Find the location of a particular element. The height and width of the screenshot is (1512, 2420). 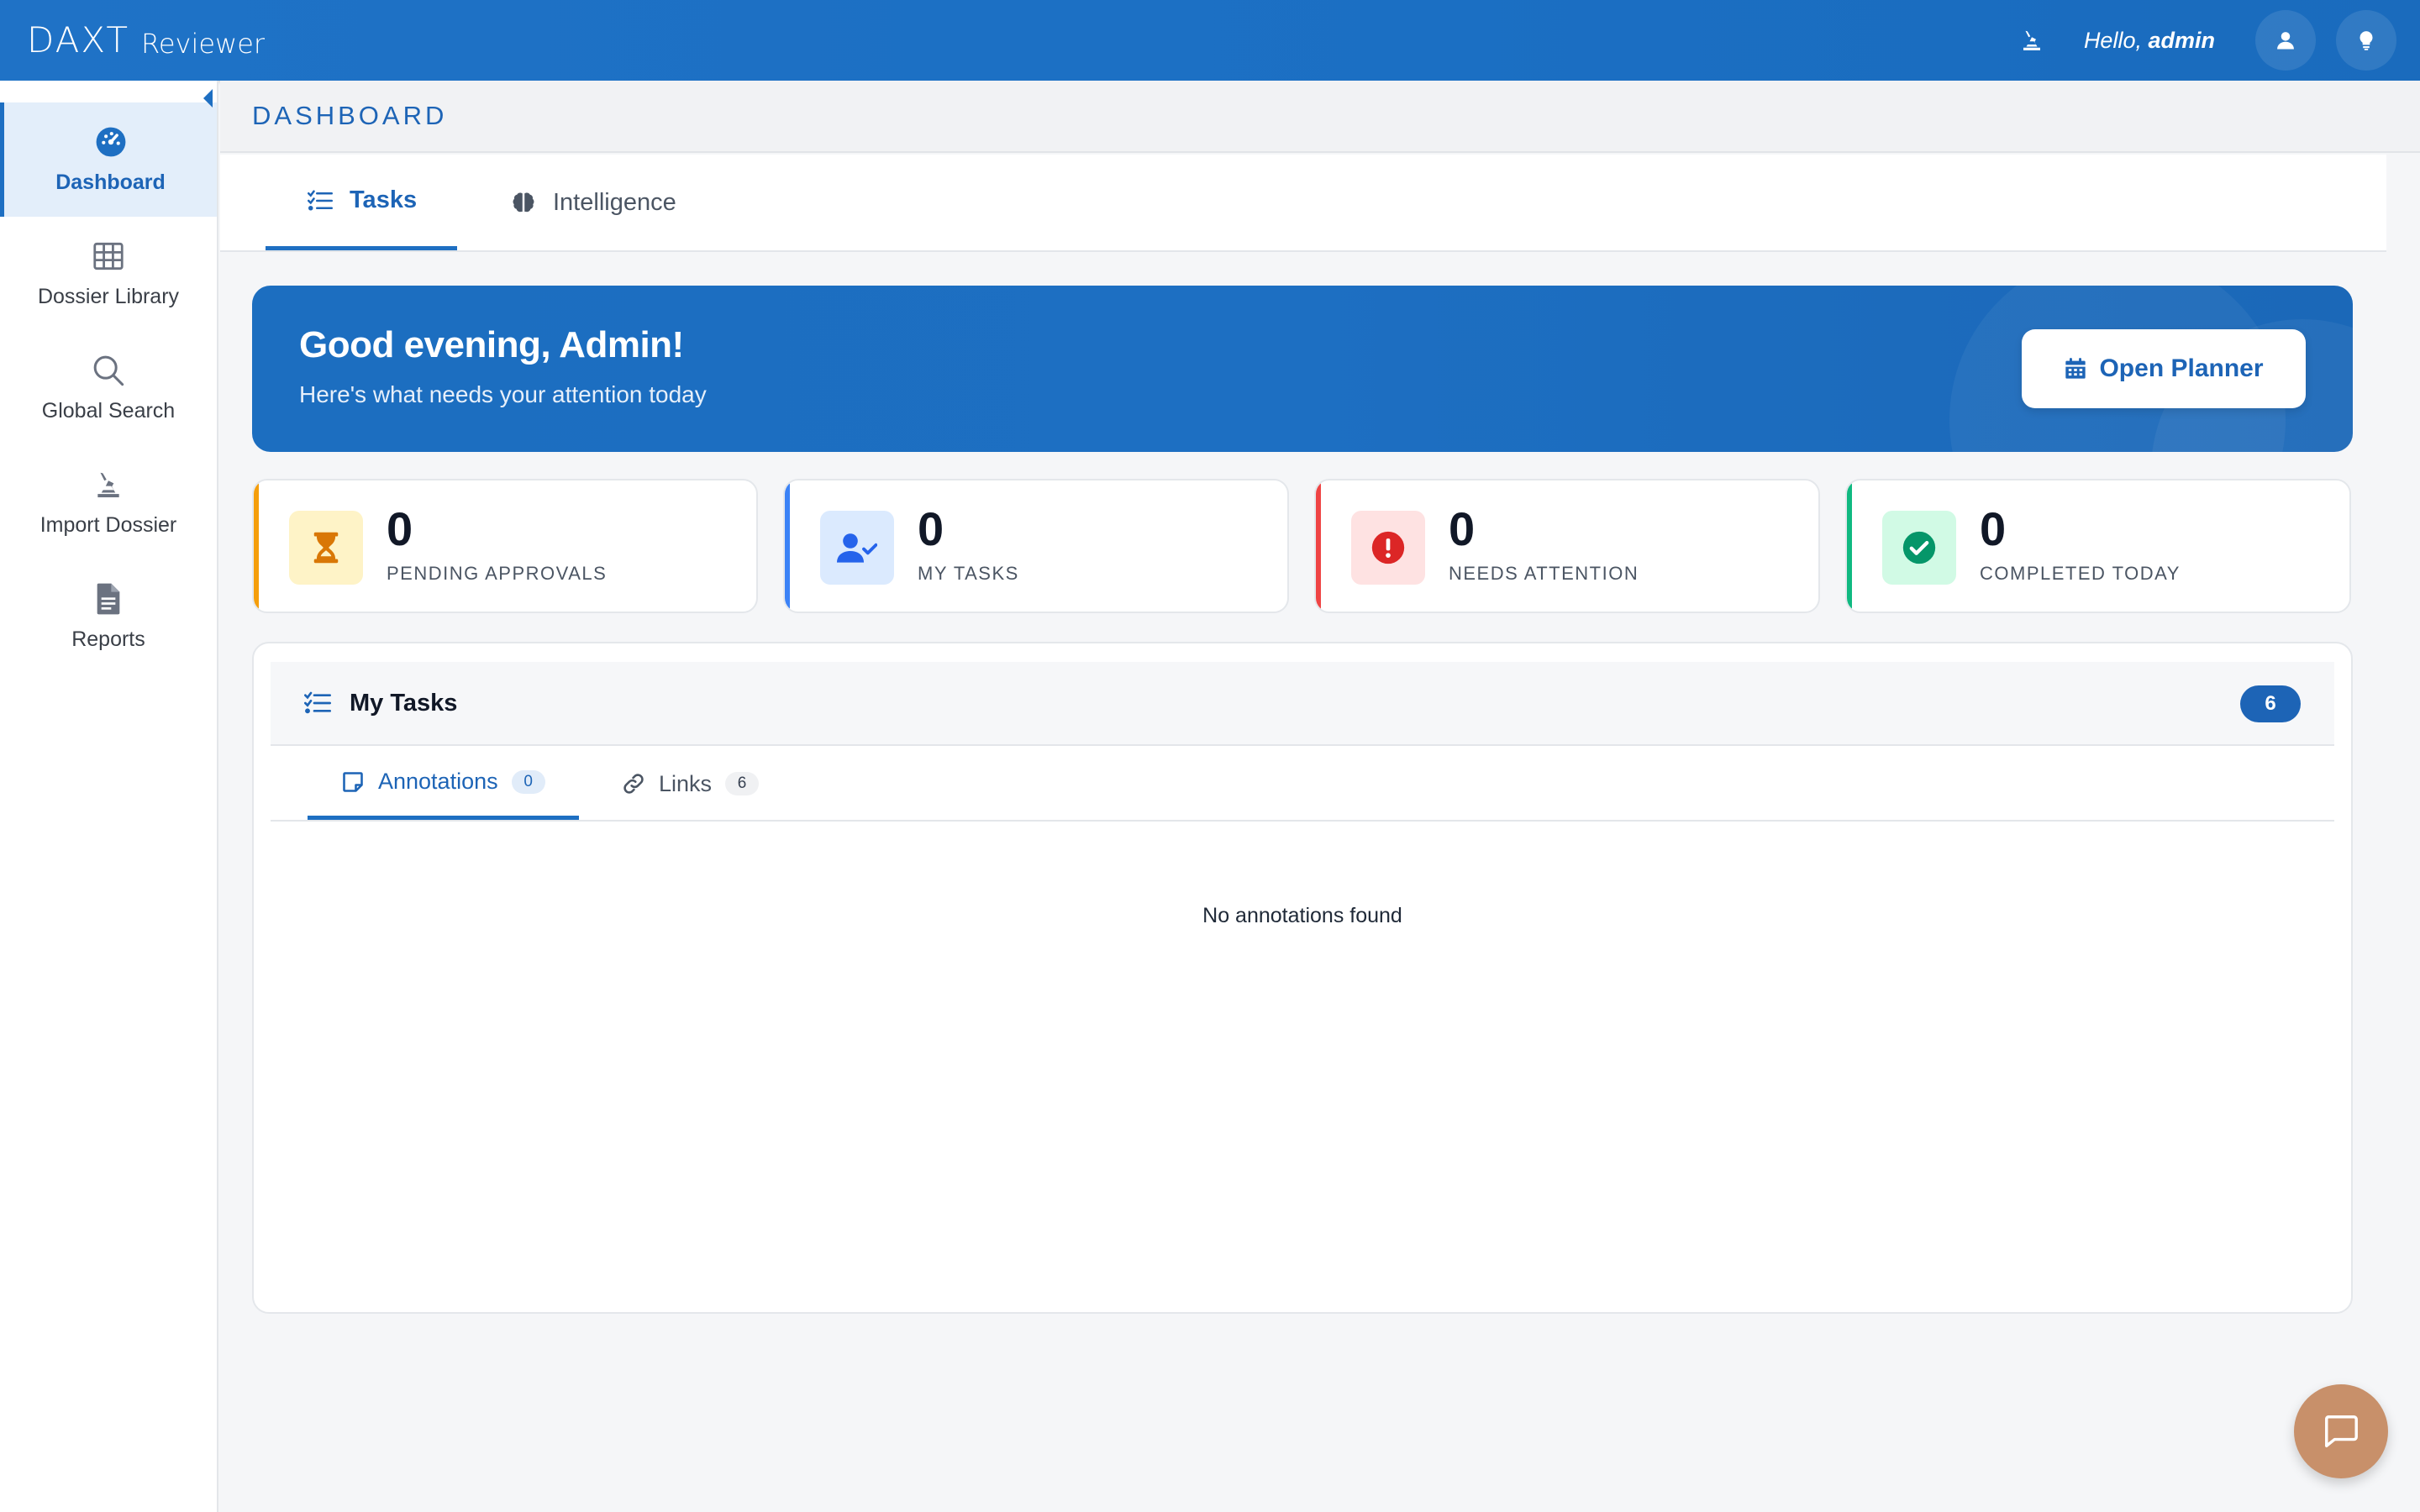

check-circle-icon is located at coordinates (1919, 548).